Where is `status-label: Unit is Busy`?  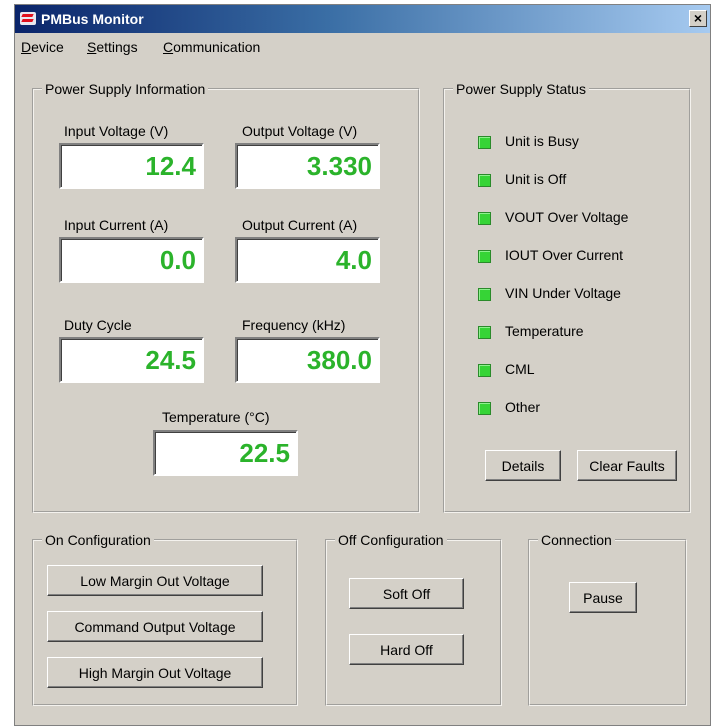 status-label: Unit is Busy is located at coordinates (542, 141).